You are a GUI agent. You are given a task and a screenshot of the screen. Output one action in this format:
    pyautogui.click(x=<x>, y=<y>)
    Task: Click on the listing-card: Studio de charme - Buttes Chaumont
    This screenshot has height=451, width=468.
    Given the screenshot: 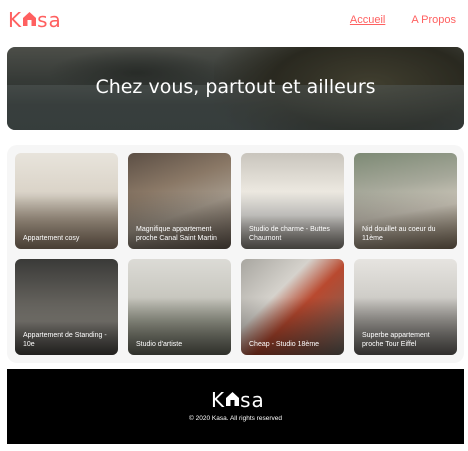 What is the action you would take?
    pyautogui.click(x=292, y=201)
    